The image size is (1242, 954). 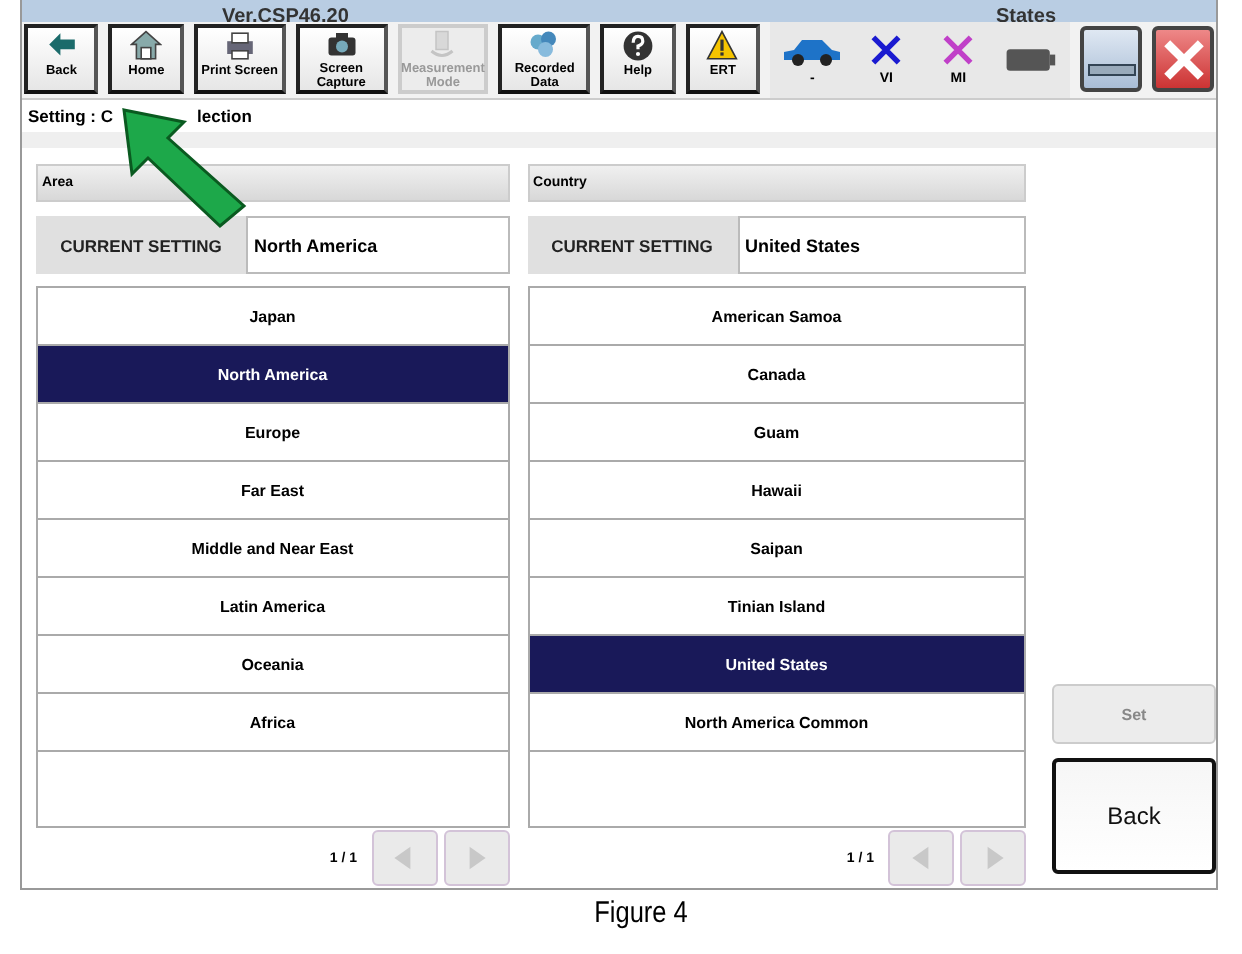 I want to click on status-title: States, so click(x=1025, y=14).